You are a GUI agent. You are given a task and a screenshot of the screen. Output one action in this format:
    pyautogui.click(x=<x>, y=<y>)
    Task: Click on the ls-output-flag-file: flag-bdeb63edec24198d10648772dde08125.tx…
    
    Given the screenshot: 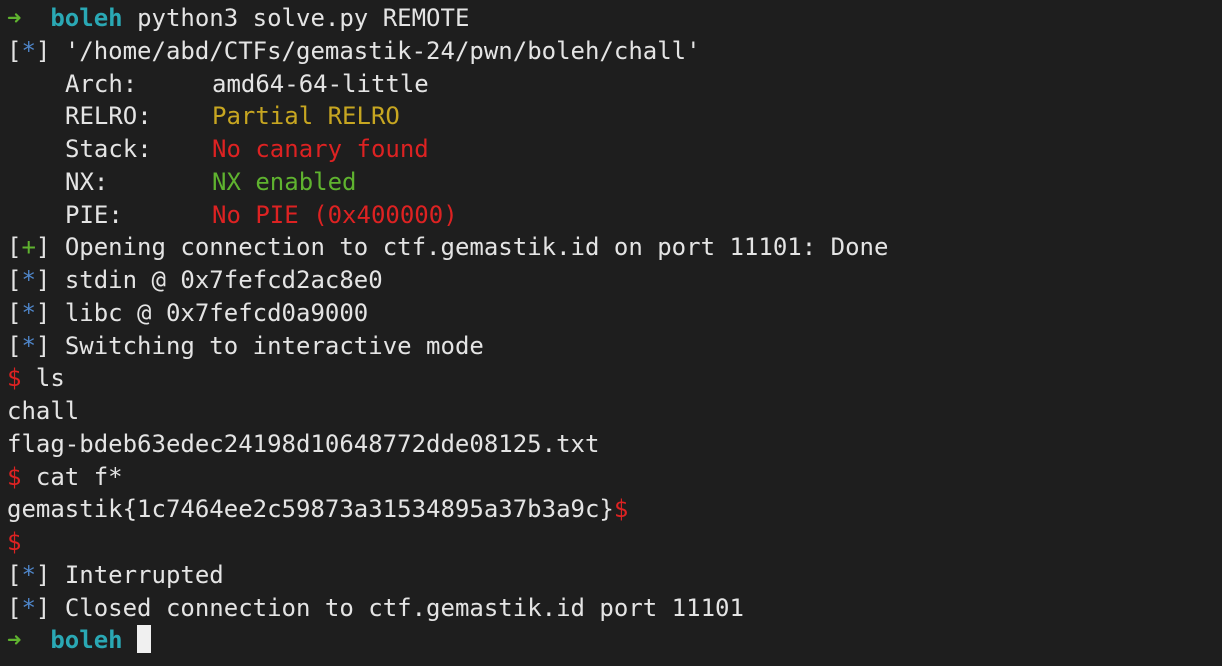 What is the action you would take?
    pyautogui.click(x=303, y=443)
    